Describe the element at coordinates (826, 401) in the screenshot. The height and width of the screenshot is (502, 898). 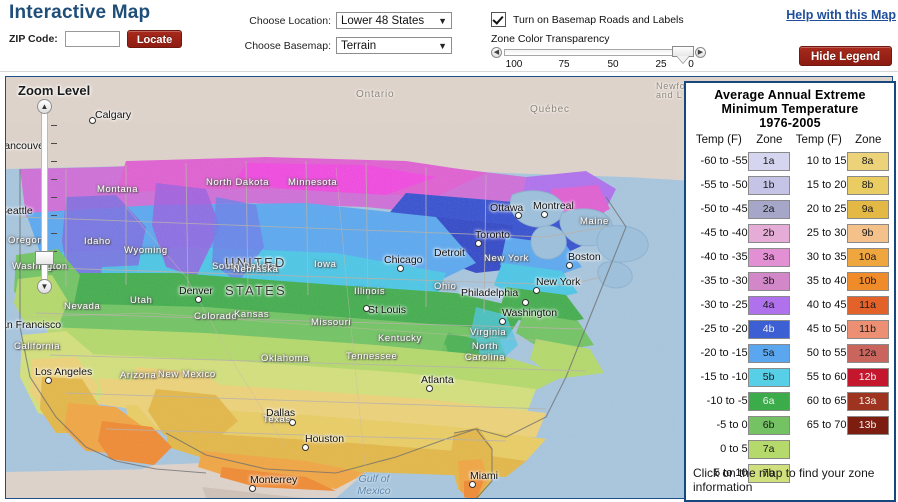
I see `legend-temp-range: 60 to 65` at that location.